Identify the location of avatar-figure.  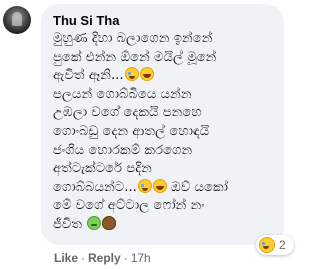
(17, 19).